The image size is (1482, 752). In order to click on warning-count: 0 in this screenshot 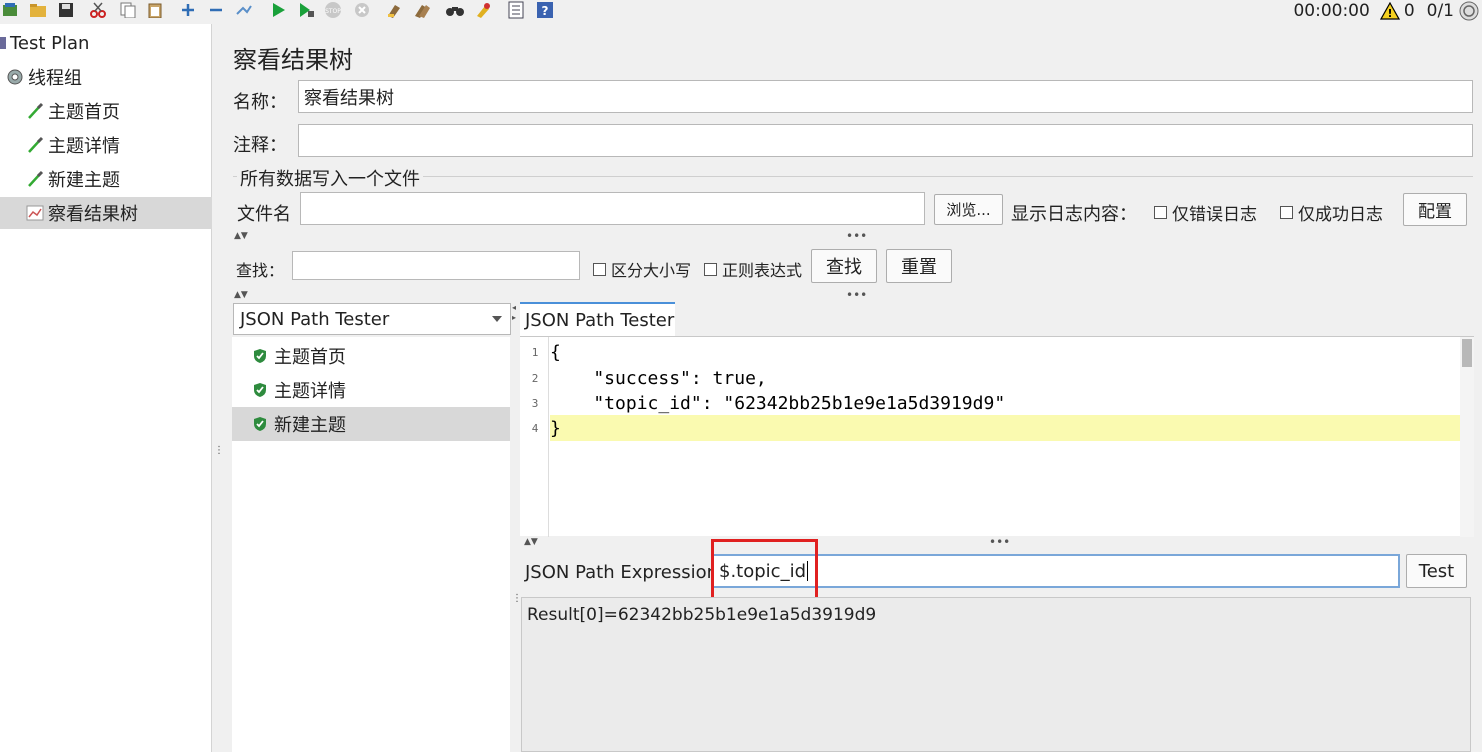, I will do `click(1409, 11)`.